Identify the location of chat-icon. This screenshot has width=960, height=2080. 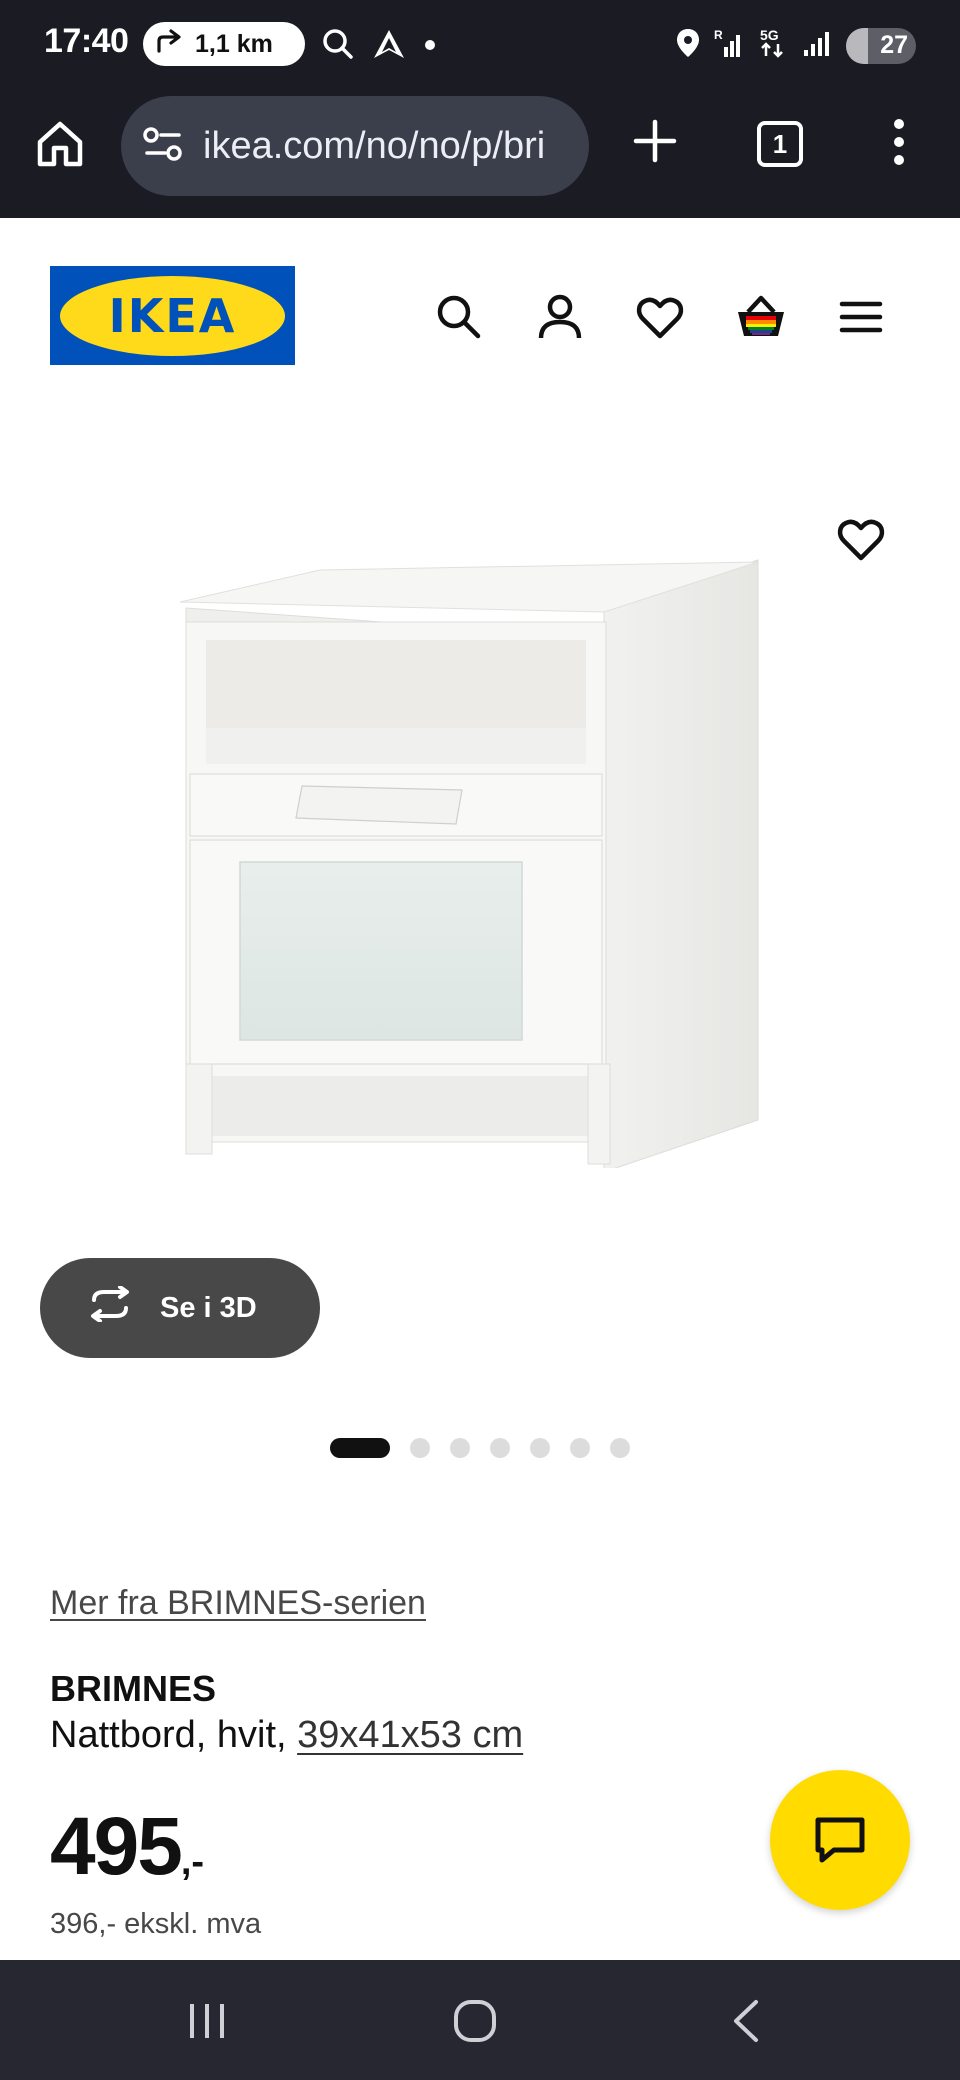
(840, 1840).